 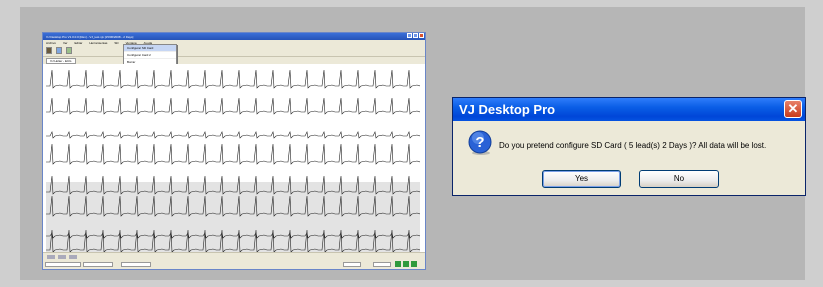 I want to click on scroll-icon, so click(x=62, y=257).